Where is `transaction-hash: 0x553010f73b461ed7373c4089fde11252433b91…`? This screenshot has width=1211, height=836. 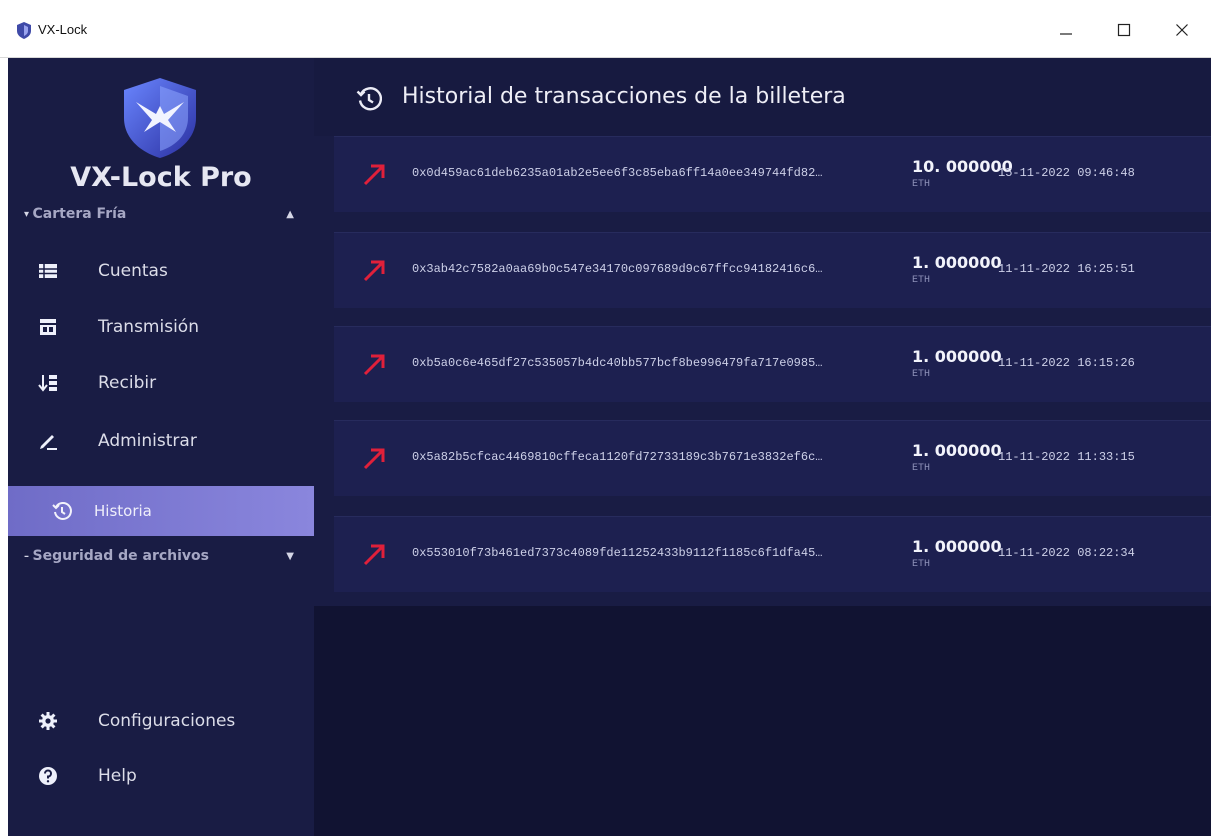
transaction-hash: 0x553010f73b461ed7373c4089fde11252433b91… is located at coordinates (617, 553).